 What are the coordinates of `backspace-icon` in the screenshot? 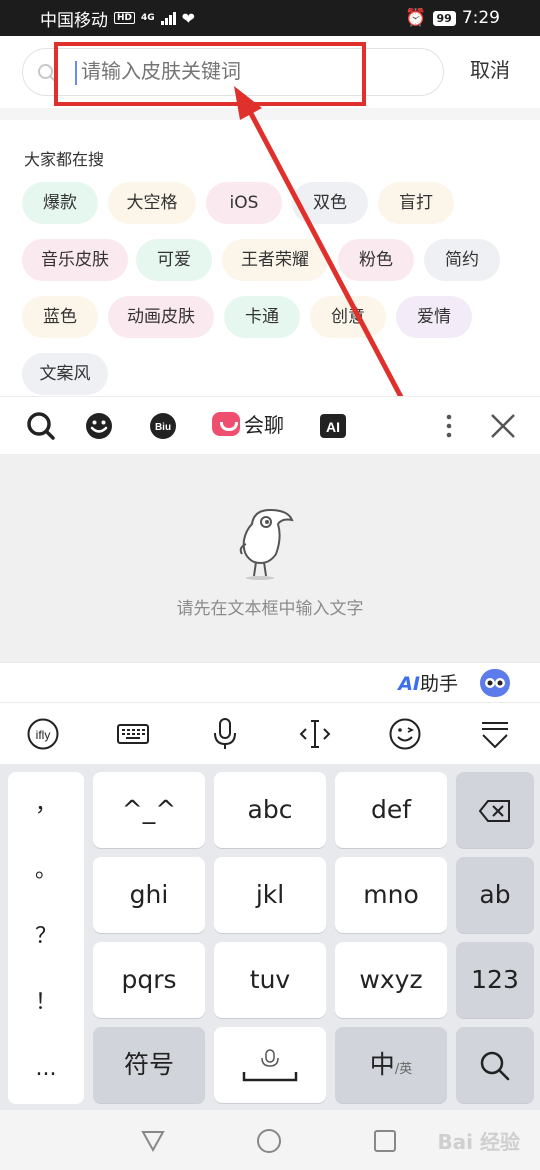 It's located at (494, 811).